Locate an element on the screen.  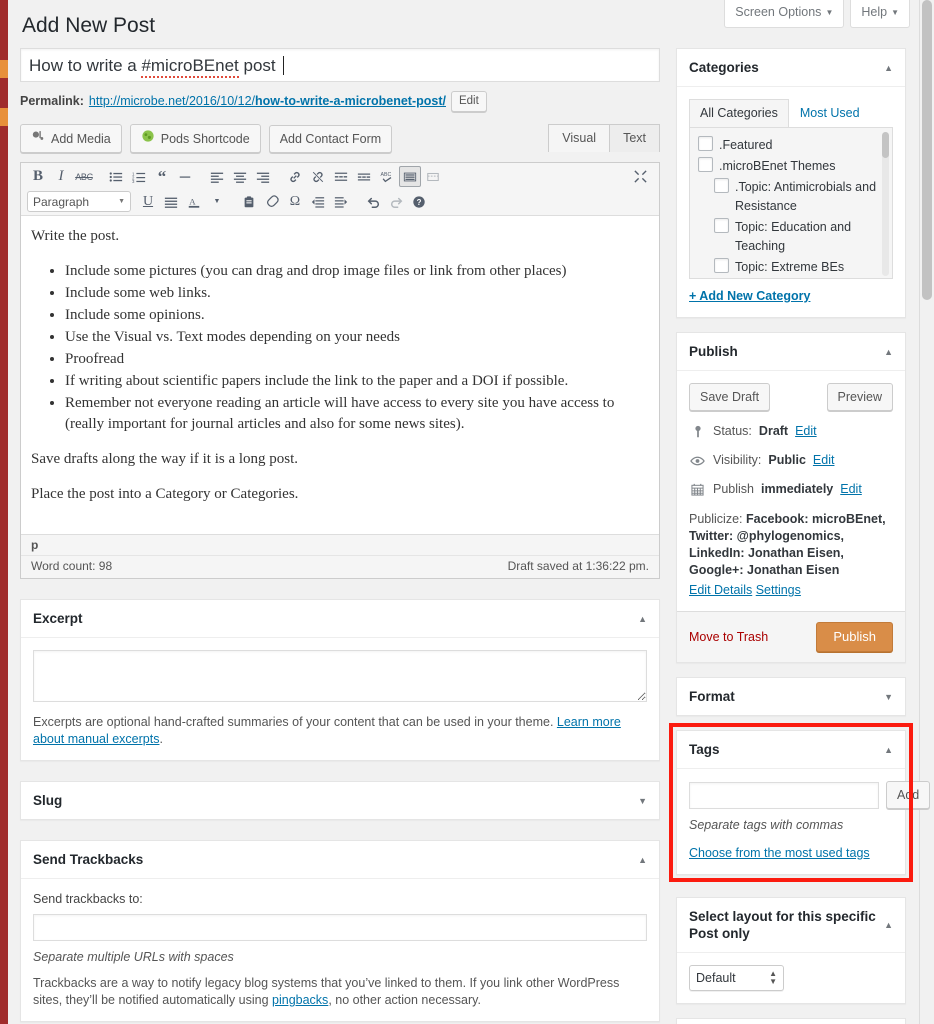
add-media-label: Add Media is located at coordinates (81, 138).